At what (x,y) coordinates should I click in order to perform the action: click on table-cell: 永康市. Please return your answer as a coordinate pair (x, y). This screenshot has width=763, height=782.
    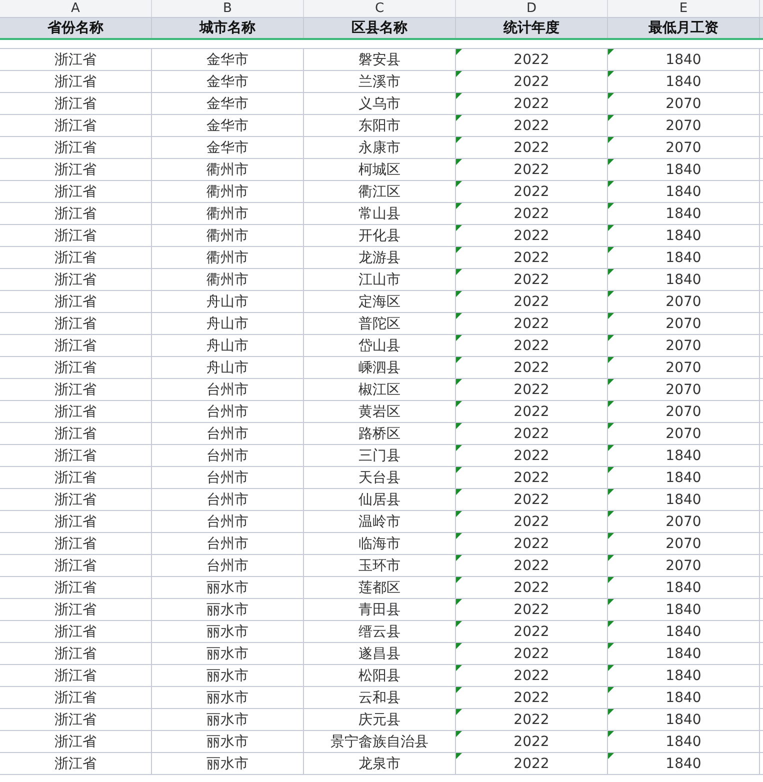
    Looking at the image, I should click on (380, 147).